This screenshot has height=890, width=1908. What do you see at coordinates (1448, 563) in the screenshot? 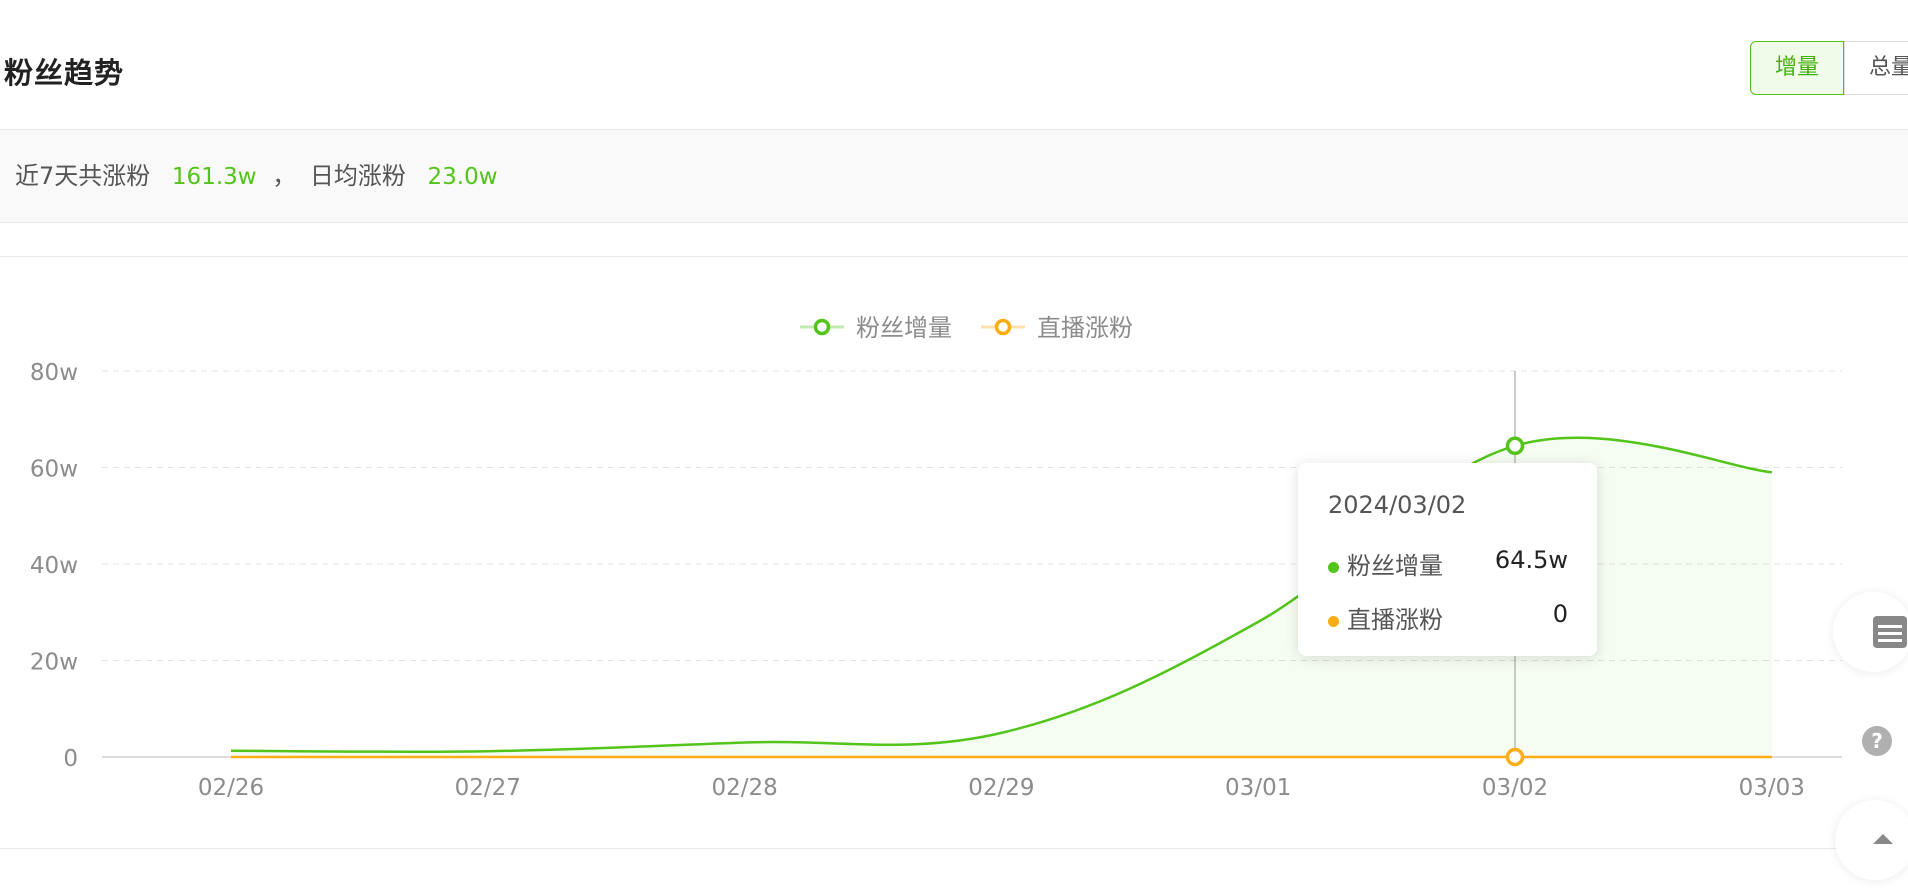
I see `tooltip-row-fans: 粉丝增量 64.5w` at bounding box center [1448, 563].